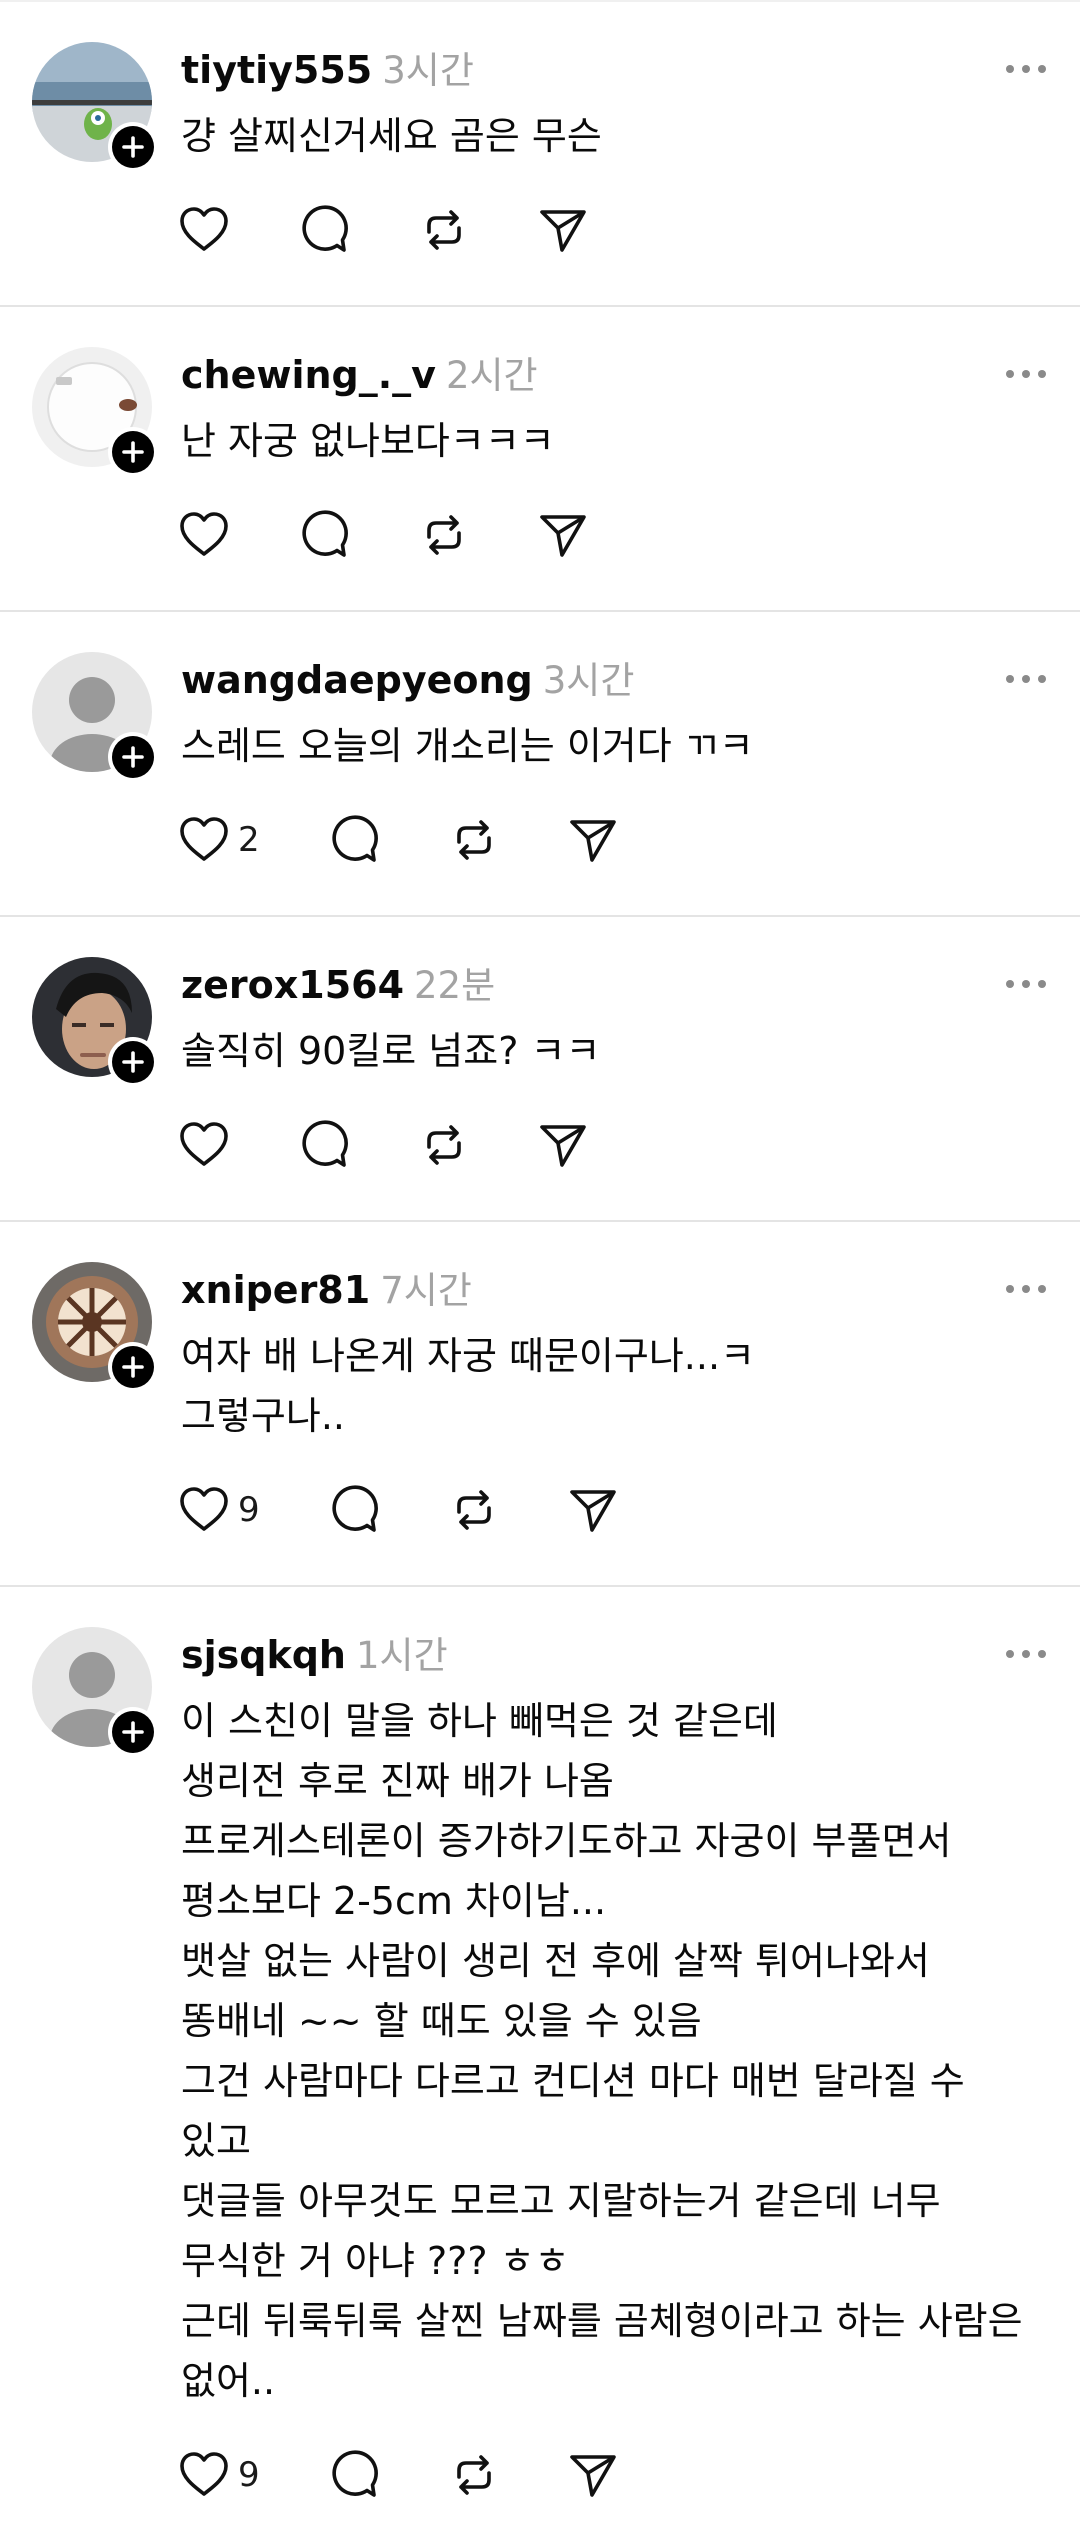 The width and height of the screenshot is (1080, 2548). I want to click on action-bar, so click(416, 535).